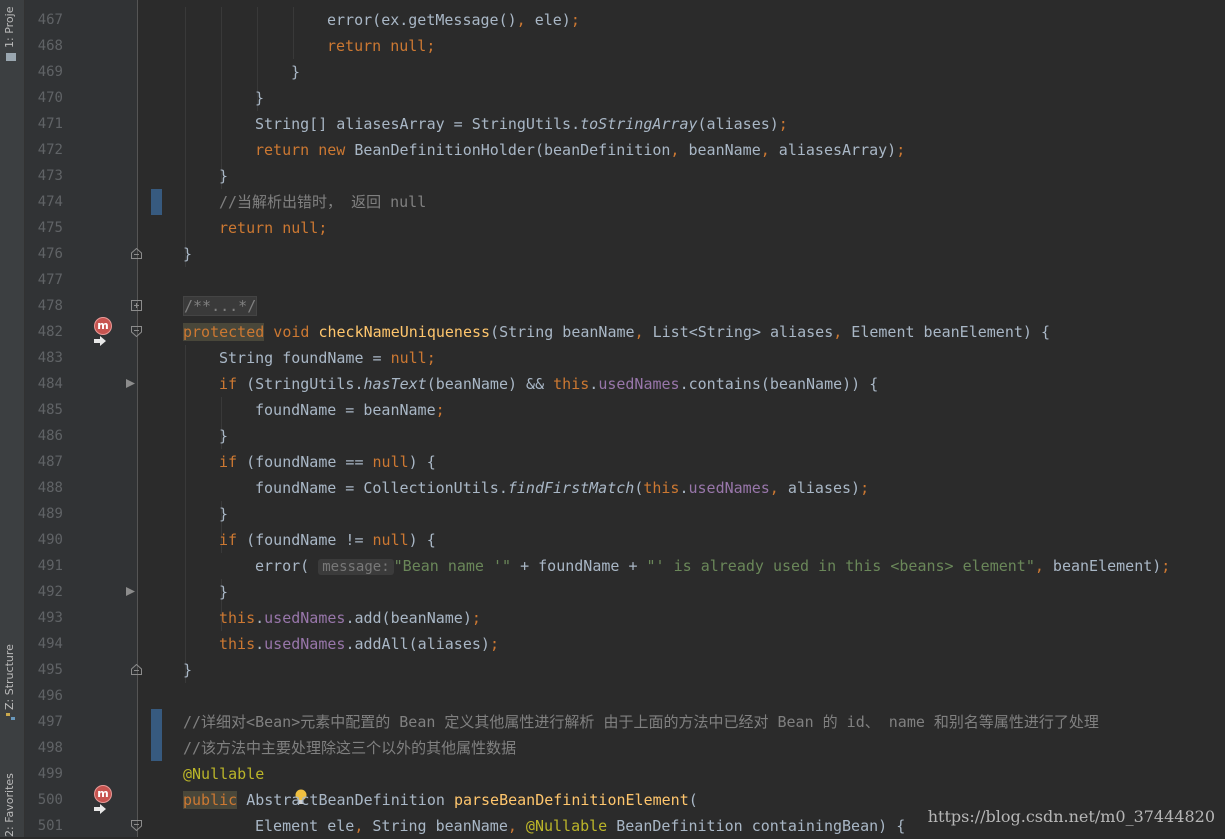  What do you see at coordinates (305, 826) in the screenshot?
I see `code-token: Element ele` at bounding box center [305, 826].